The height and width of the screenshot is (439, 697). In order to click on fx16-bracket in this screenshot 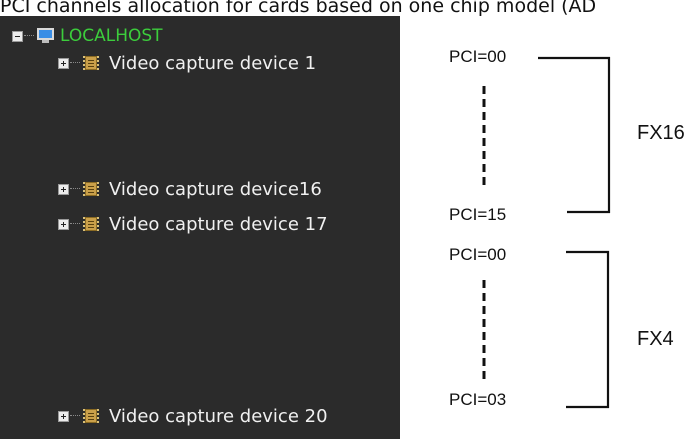, I will do `click(574, 135)`.